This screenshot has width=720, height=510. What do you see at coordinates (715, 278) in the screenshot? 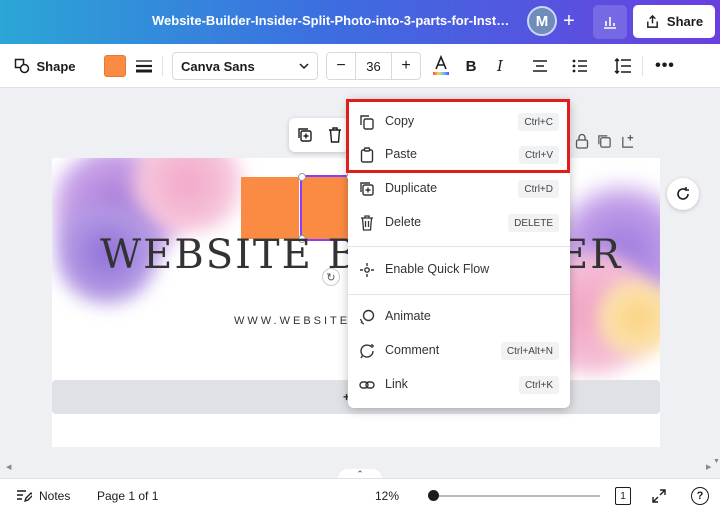
I see `vertical-scrollbar: ▼` at bounding box center [715, 278].